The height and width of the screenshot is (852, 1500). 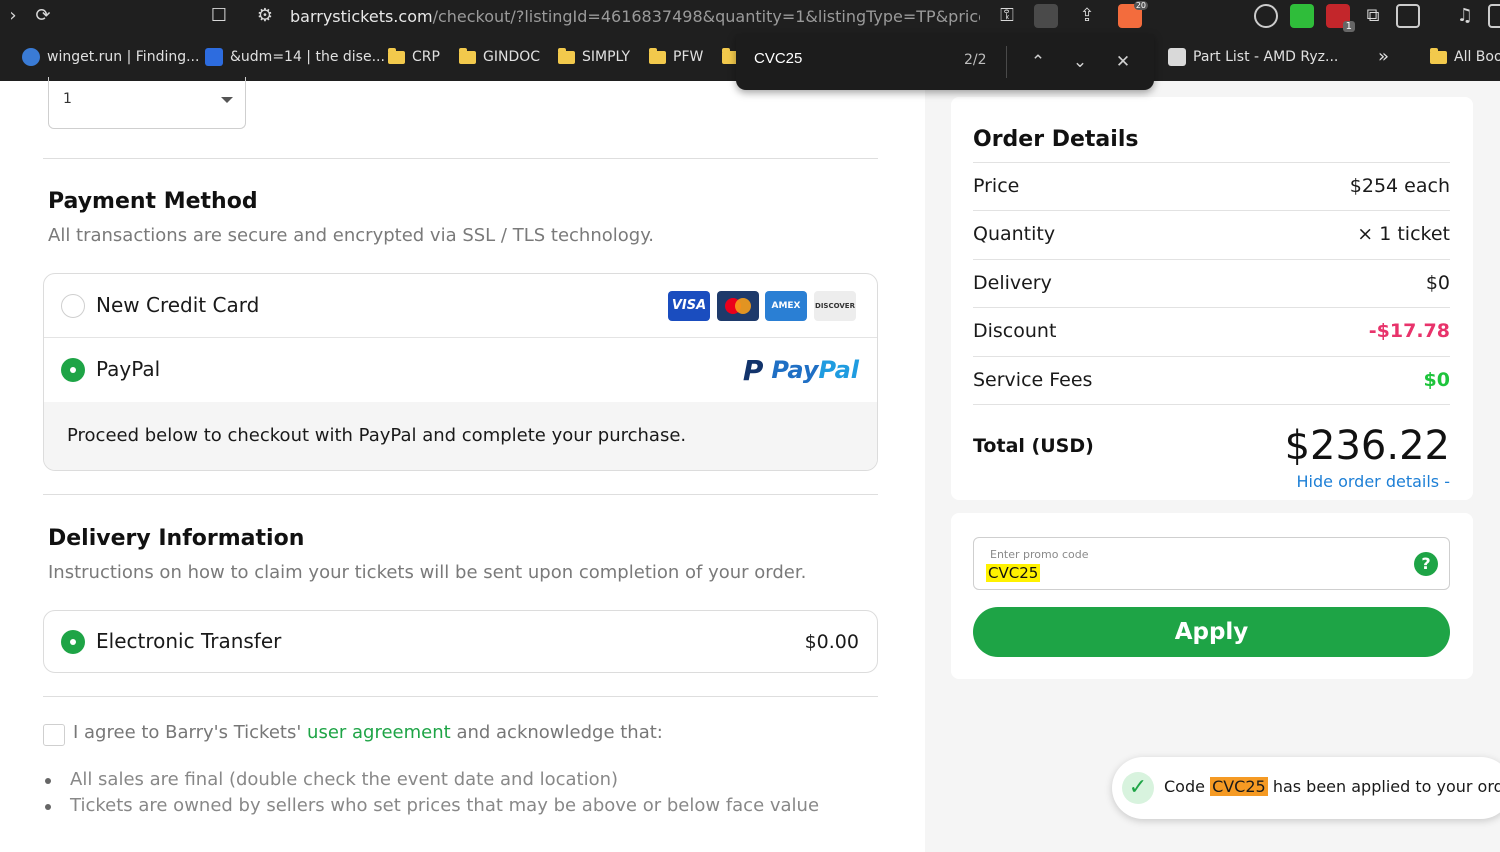 I want to click on globe-icon, so click(x=31, y=57).